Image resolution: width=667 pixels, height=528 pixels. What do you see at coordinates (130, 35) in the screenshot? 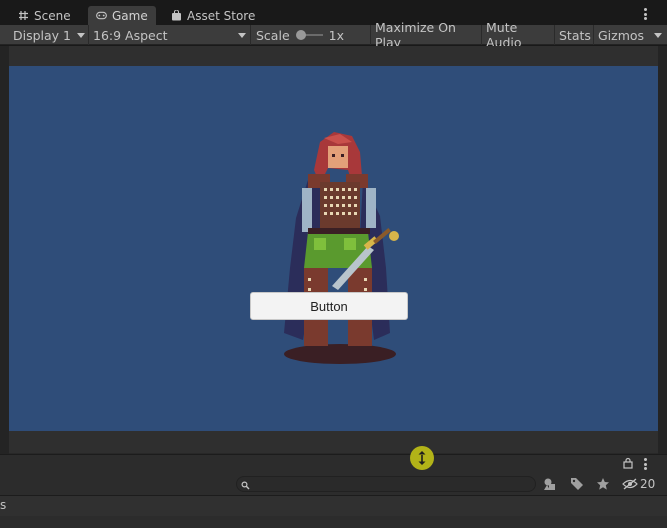
I see `aspect-label: 16:9 Aspect` at bounding box center [130, 35].